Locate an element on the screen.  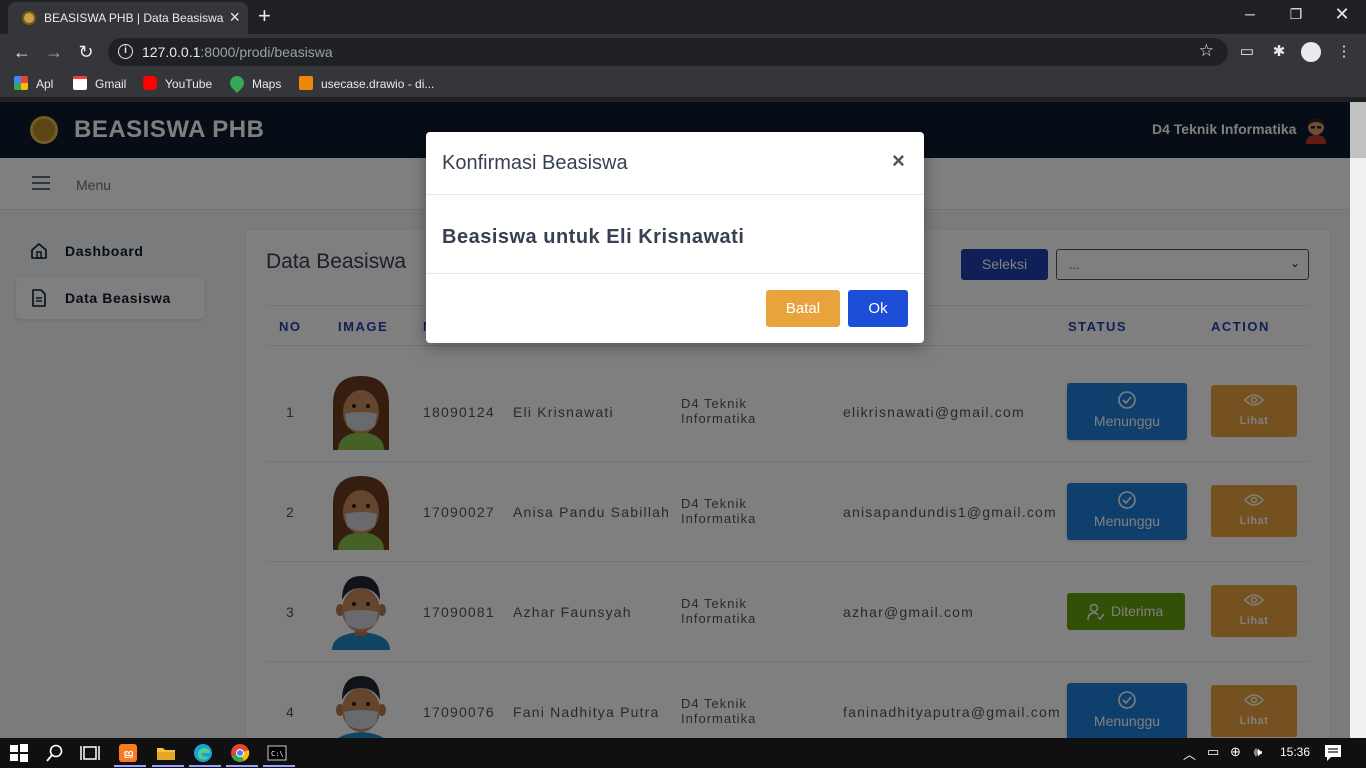
cancel-button: Batal is located at coordinates (803, 308).